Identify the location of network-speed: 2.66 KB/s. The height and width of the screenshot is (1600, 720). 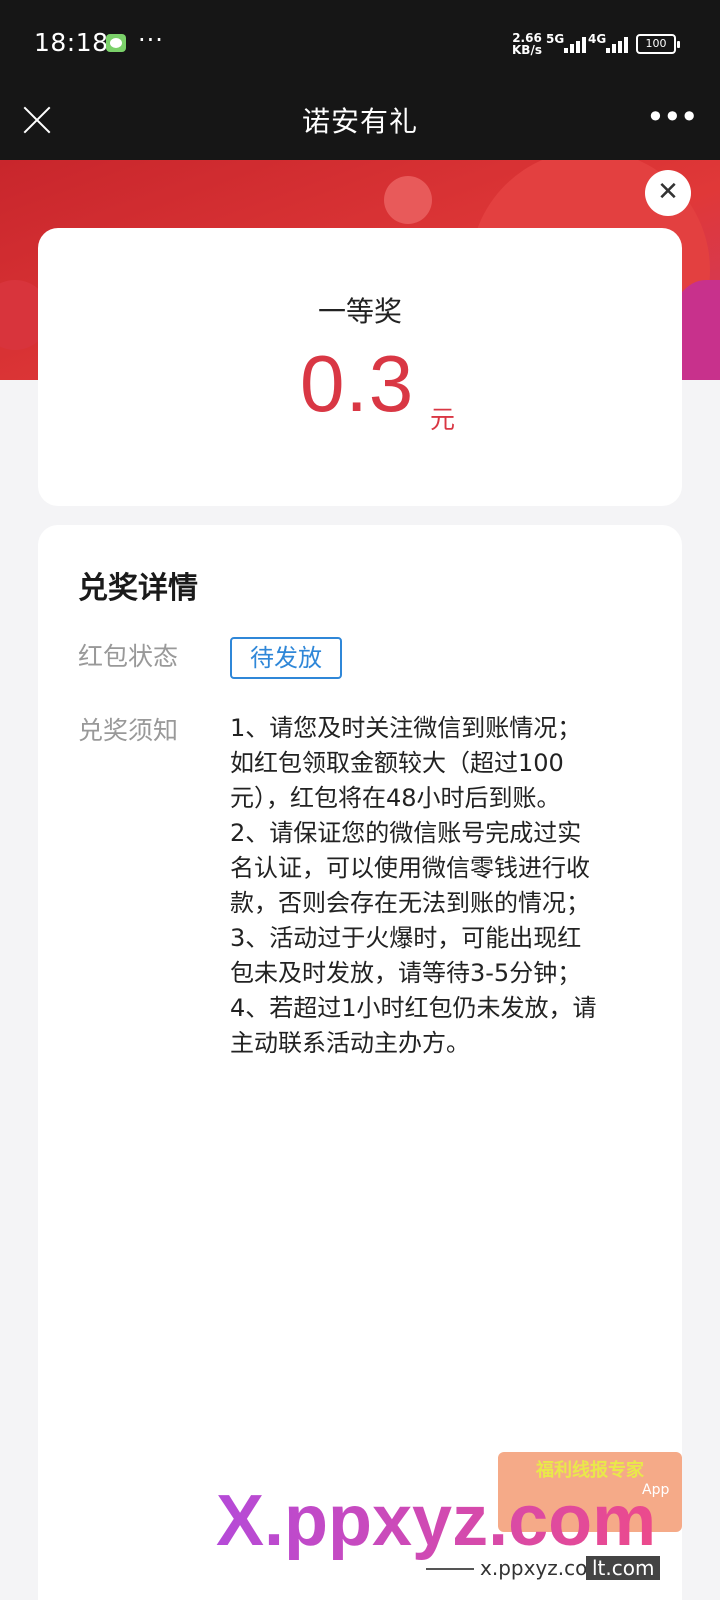
(527, 44).